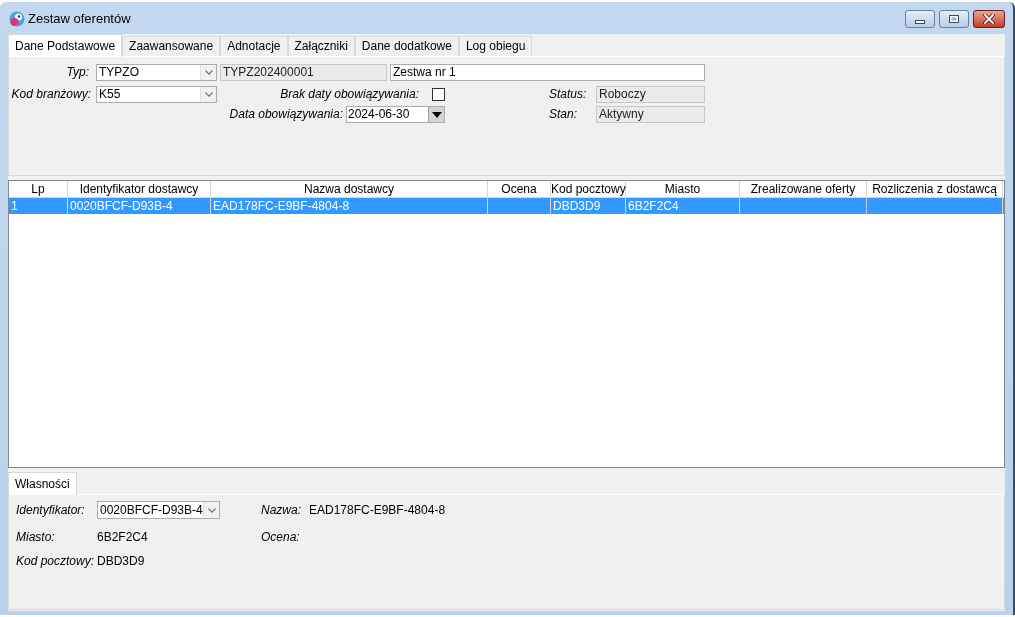 The image size is (1015, 617). What do you see at coordinates (650, 94) in the screenshot?
I see `status-field: Roboczy` at bounding box center [650, 94].